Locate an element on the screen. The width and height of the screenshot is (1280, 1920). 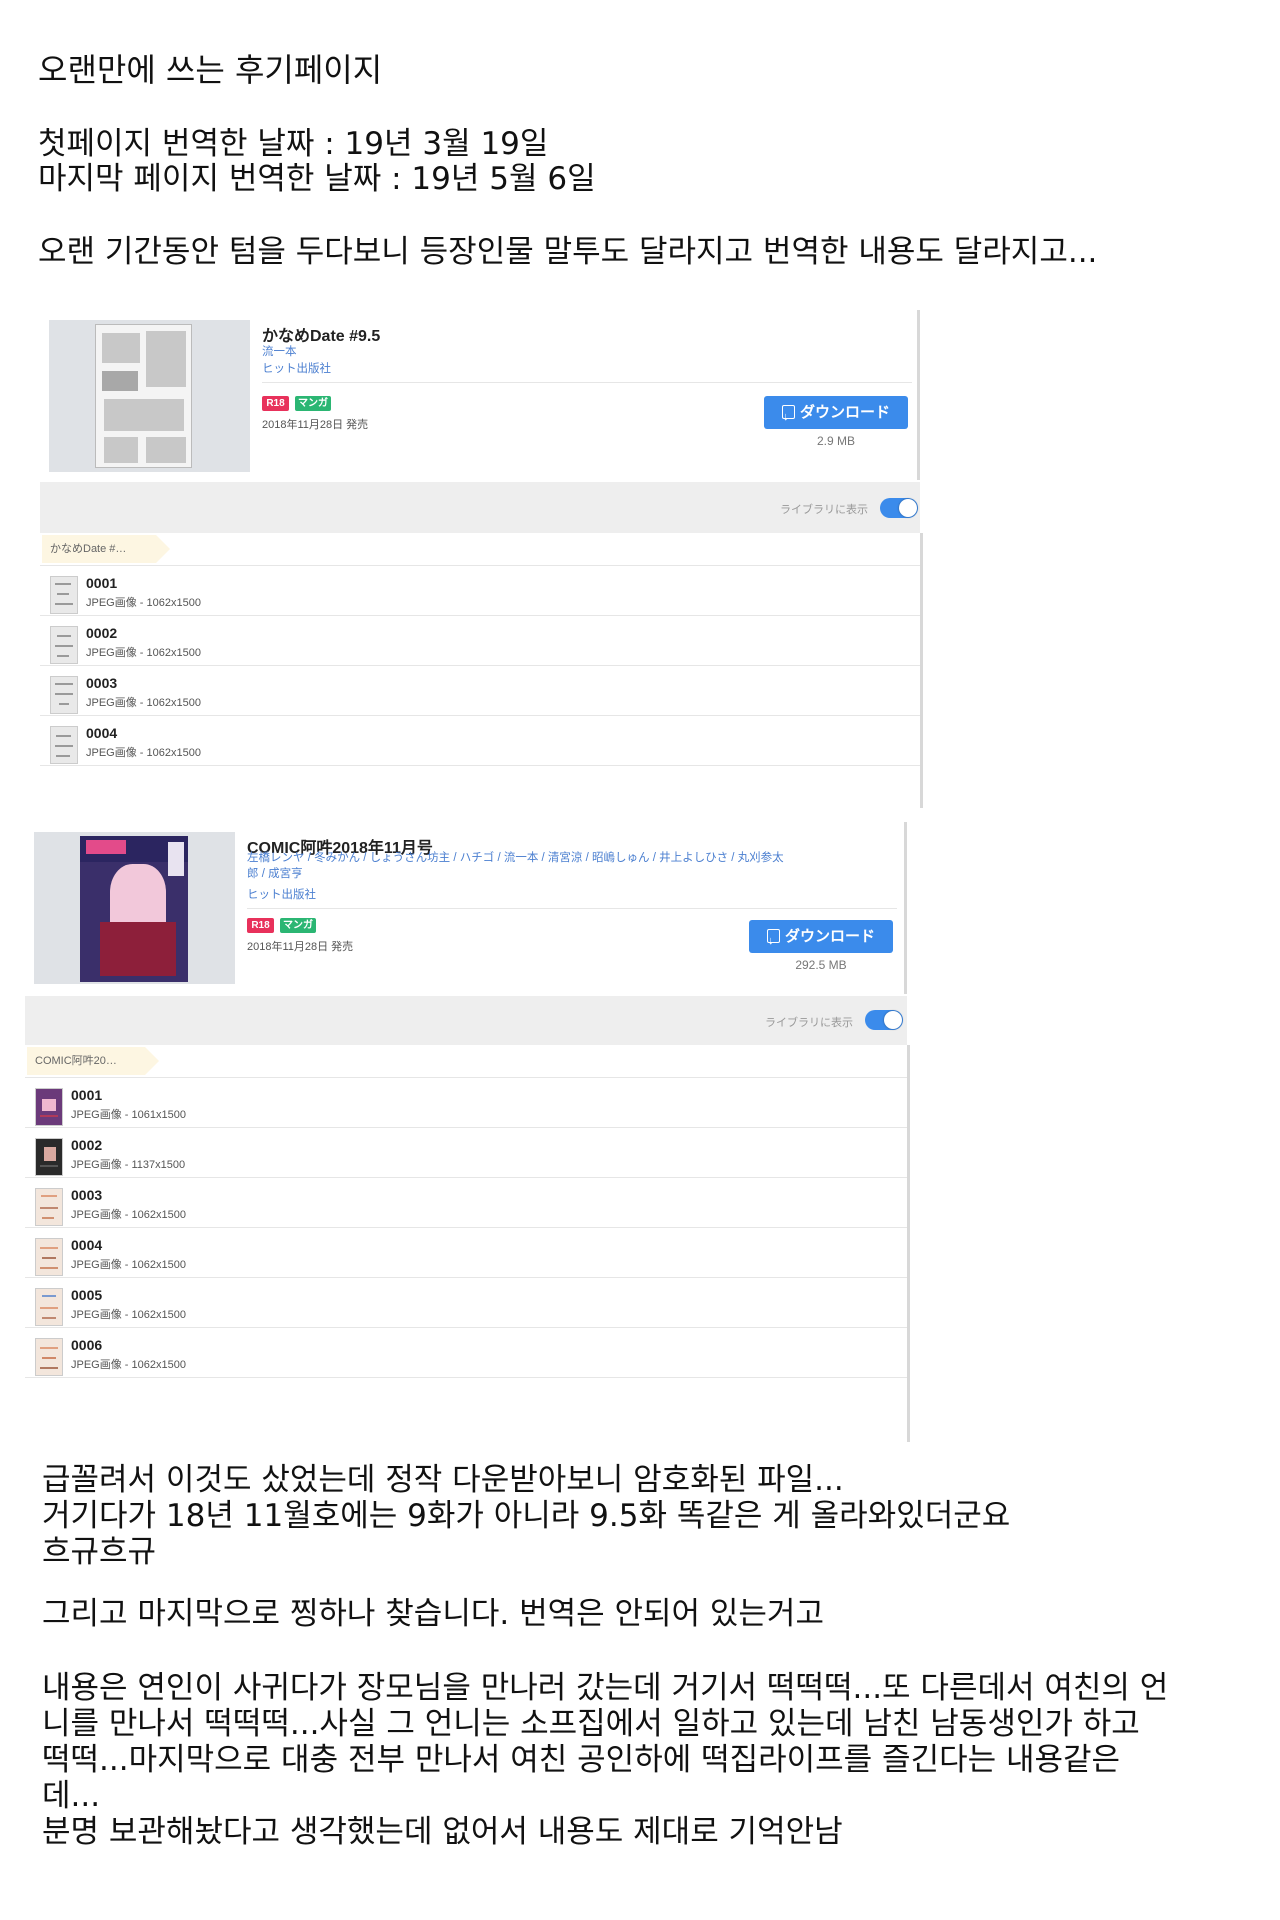
file-meta: JPEG画像 - 1137x1500 is located at coordinates (128, 1165).